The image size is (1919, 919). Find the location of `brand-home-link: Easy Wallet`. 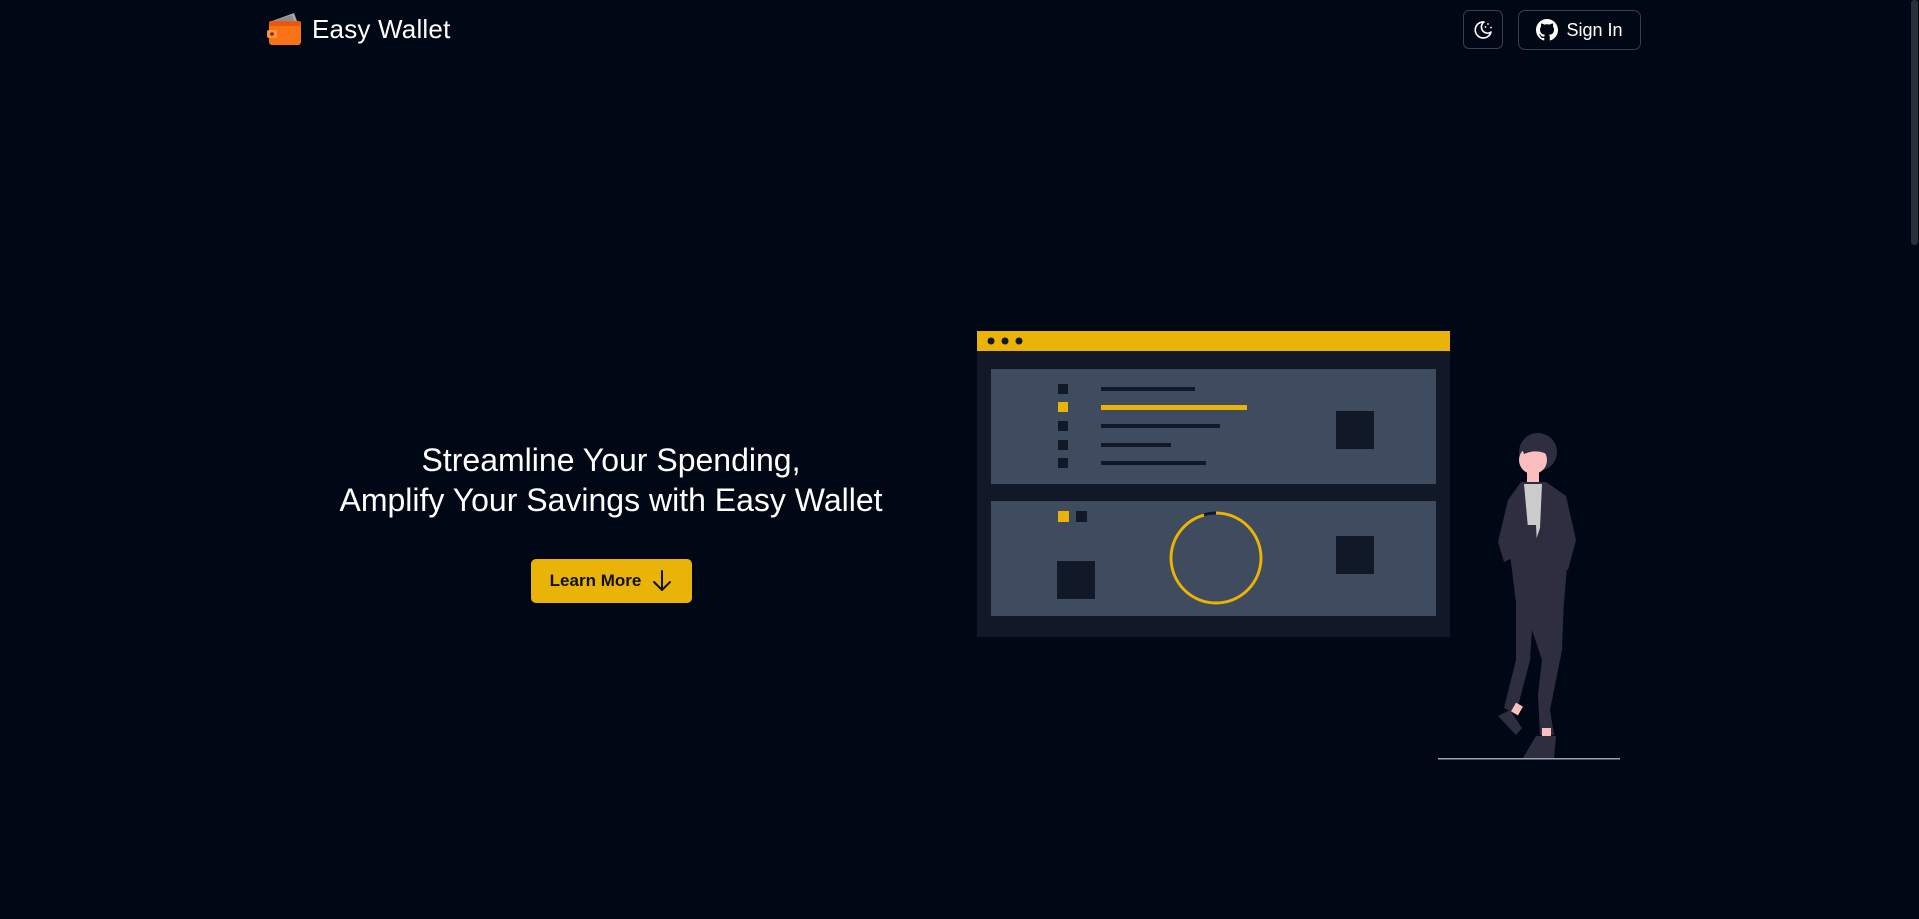

brand-home-link: Easy Wallet is located at coordinates (358, 29).